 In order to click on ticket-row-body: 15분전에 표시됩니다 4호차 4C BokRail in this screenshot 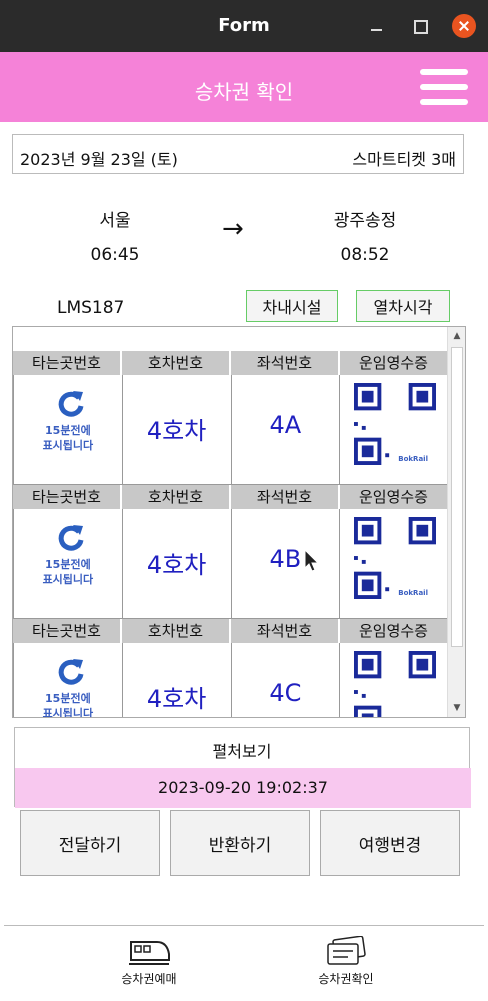, I will do `click(231, 680)`.